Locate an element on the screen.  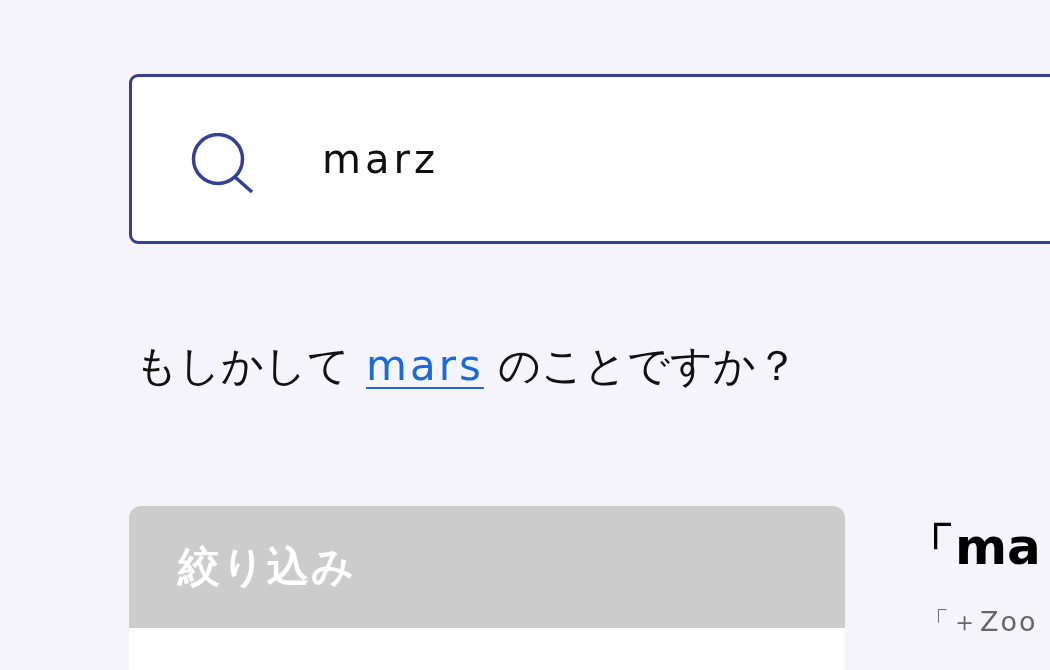
results-heading: 「ma is located at coordinates (973, 547).